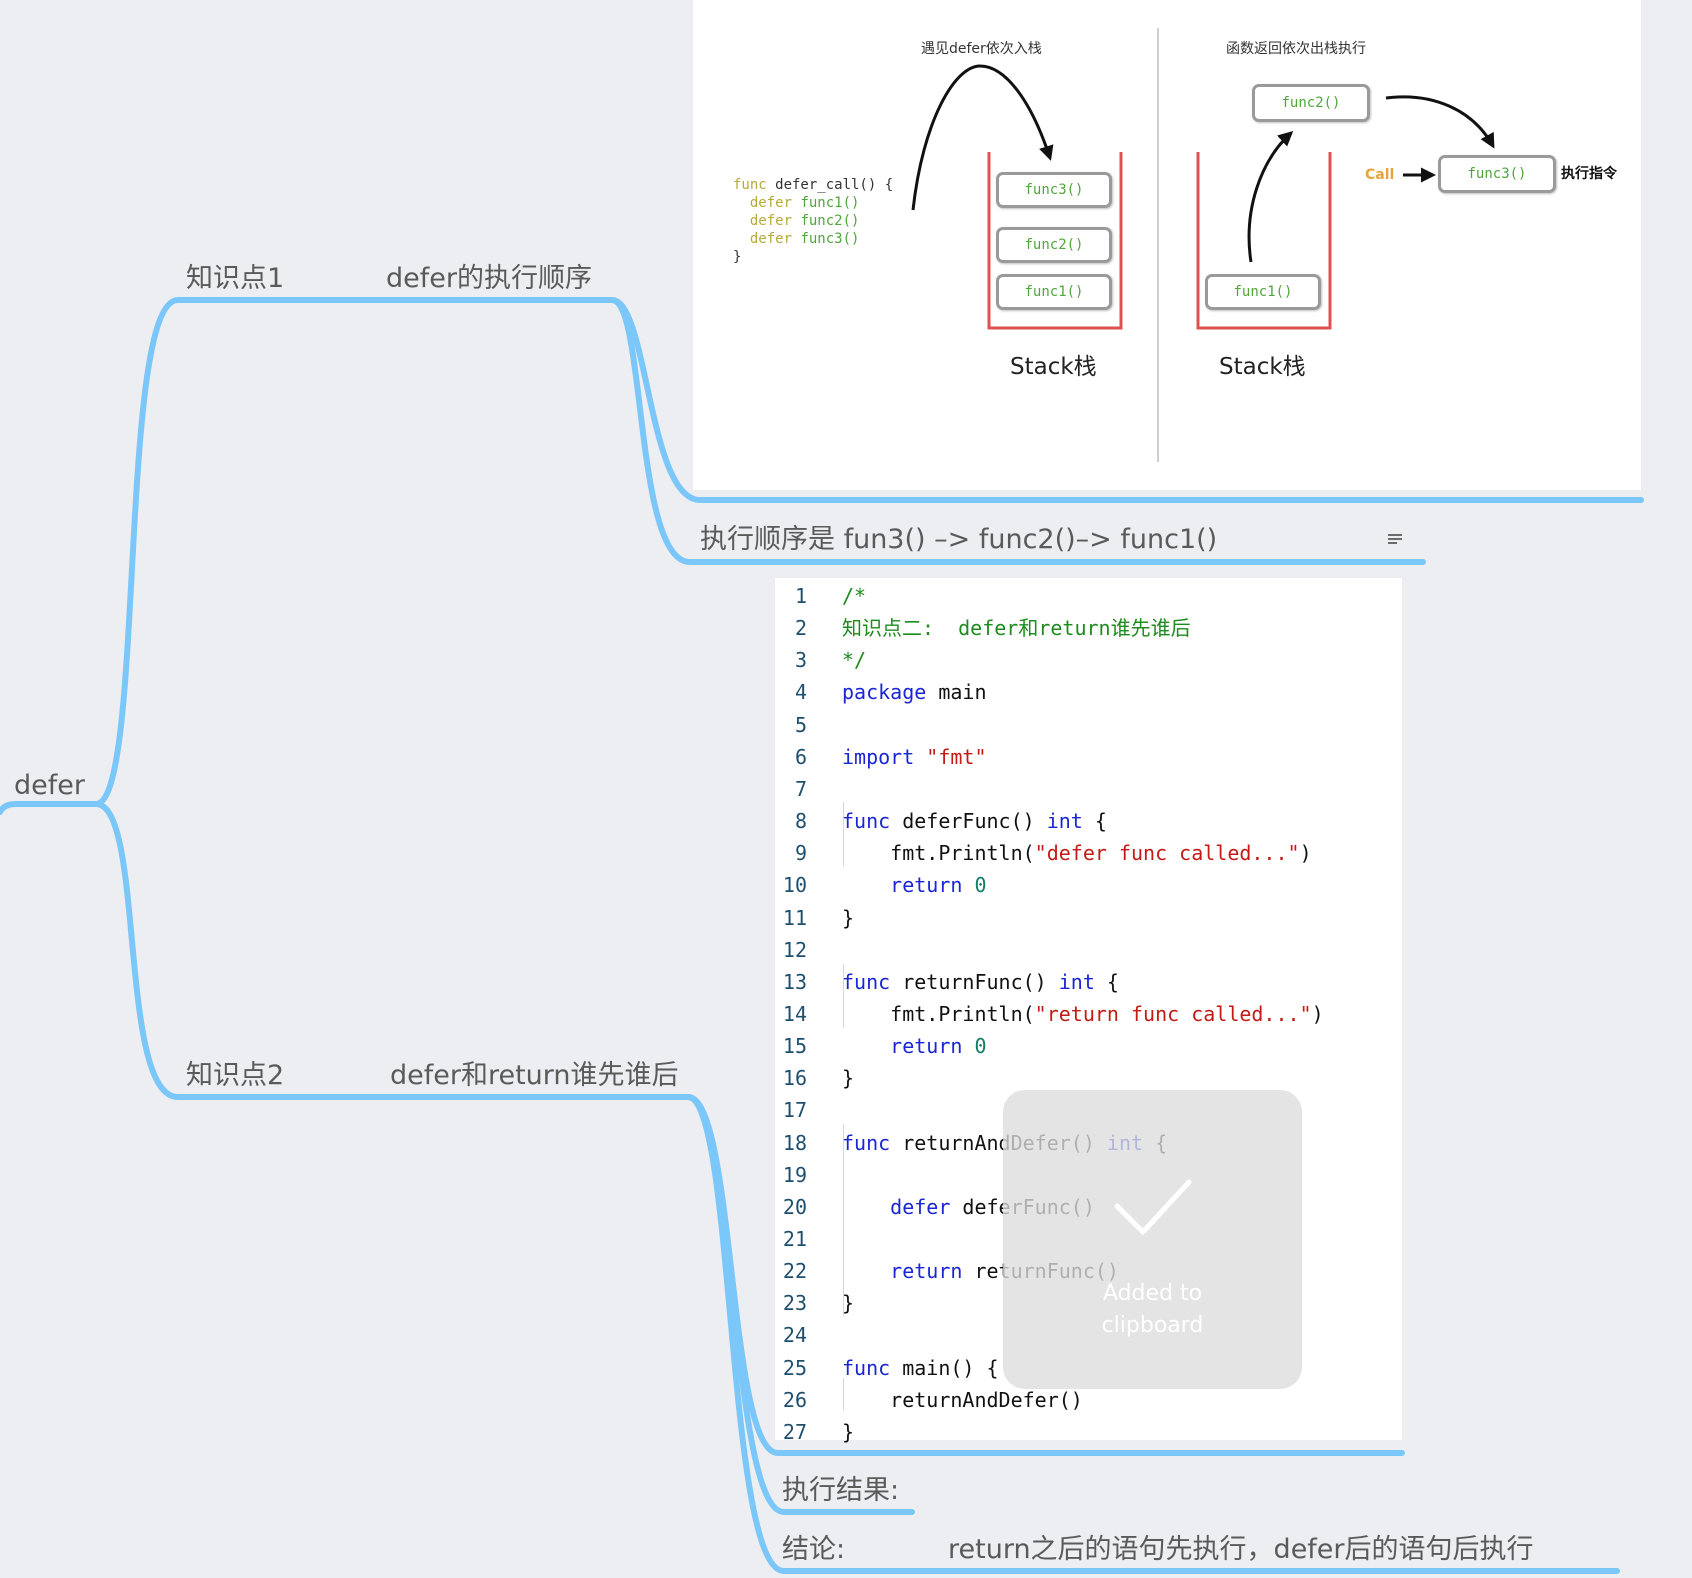  Describe the element at coordinates (1088, 725) in the screenshot. I see `code-line: 5` at that location.